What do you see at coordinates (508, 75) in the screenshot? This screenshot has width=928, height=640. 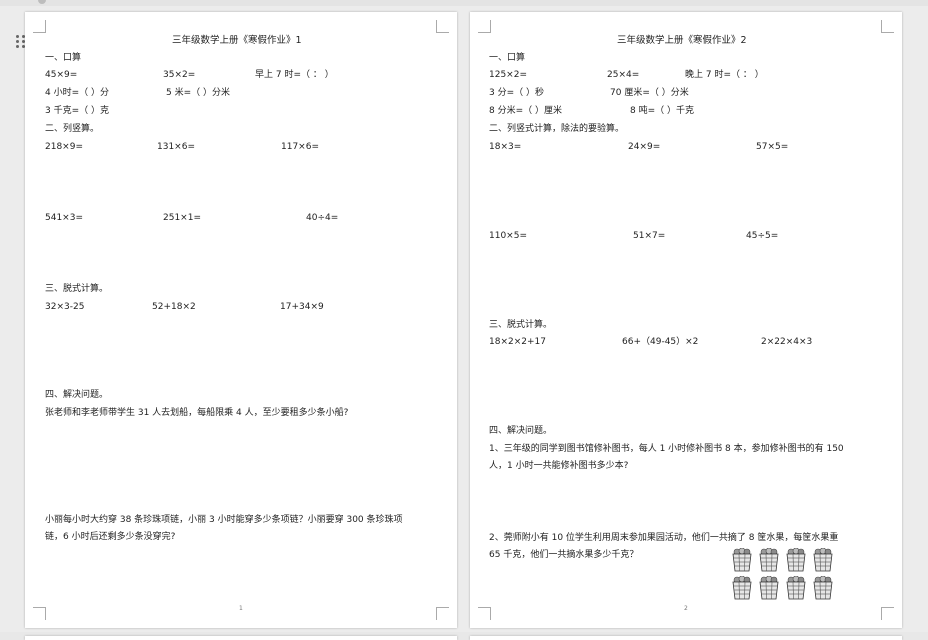 I see `problem-text: 125×2=` at bounding box center [508, 75].